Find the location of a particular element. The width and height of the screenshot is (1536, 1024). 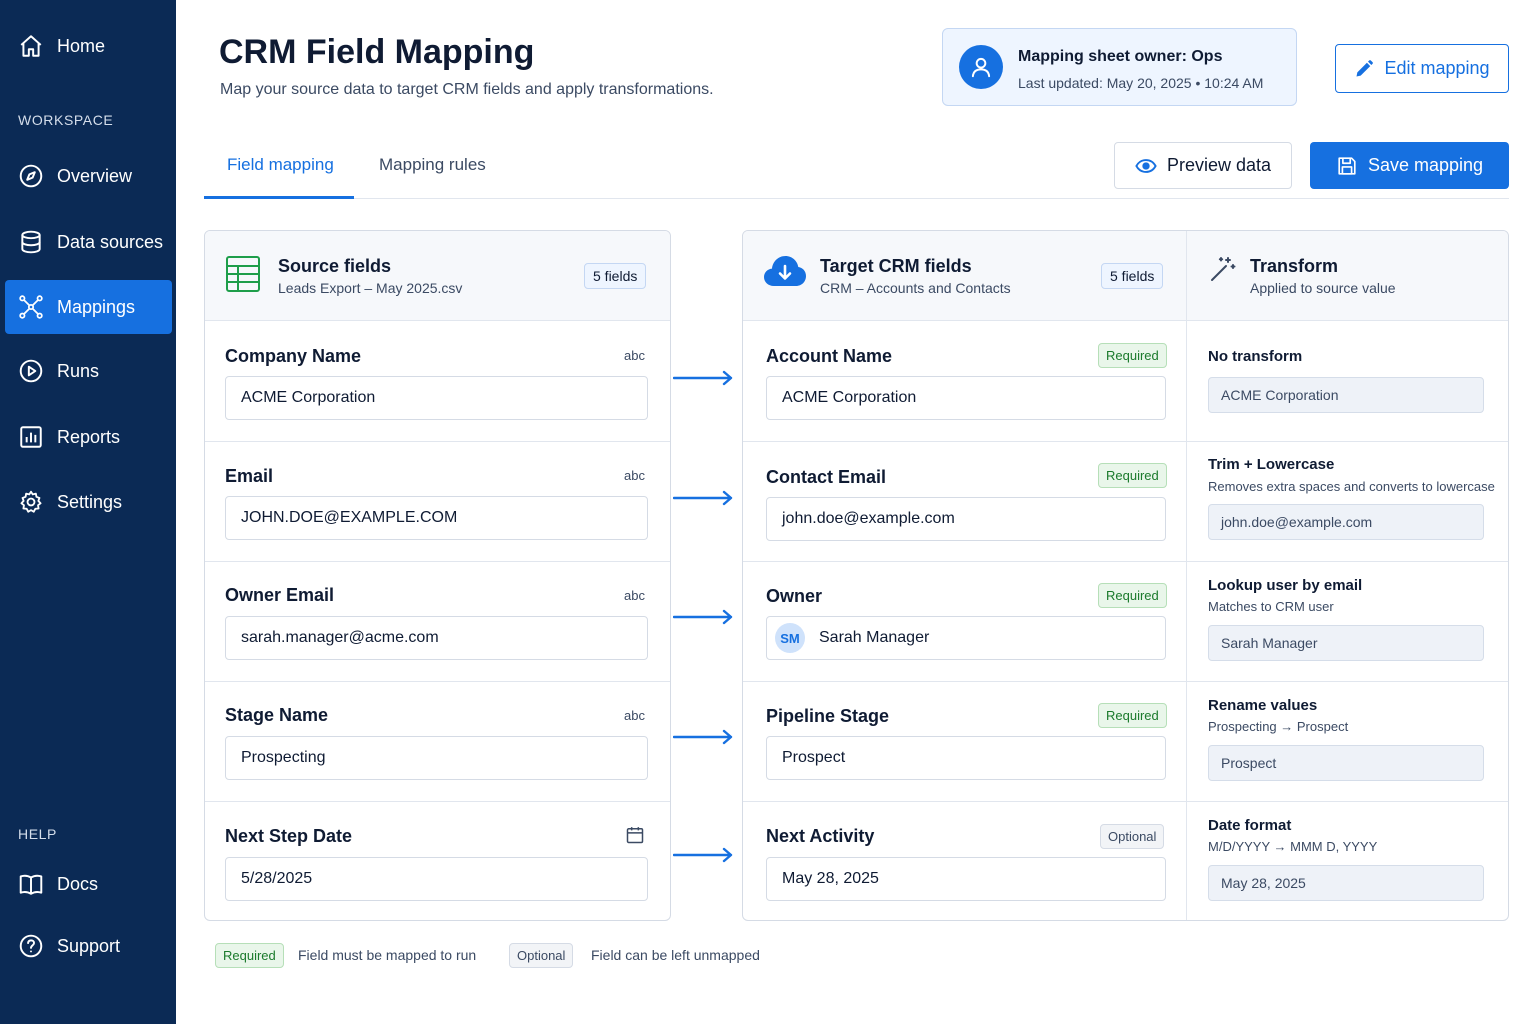

last-updated: Last updated: May 20, 2025 • 10:24 AM is located at coordinates (1141, 83).